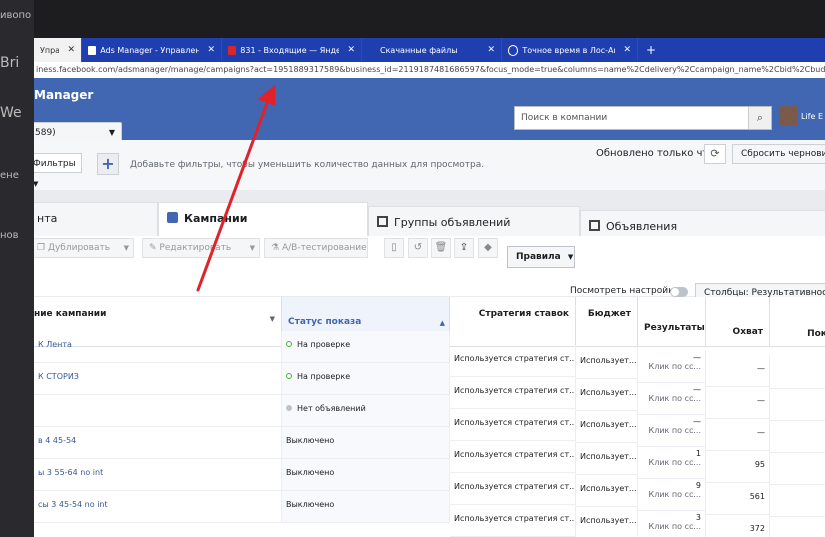  I want to click on column-header-results: Результаты, so click(672, 322).